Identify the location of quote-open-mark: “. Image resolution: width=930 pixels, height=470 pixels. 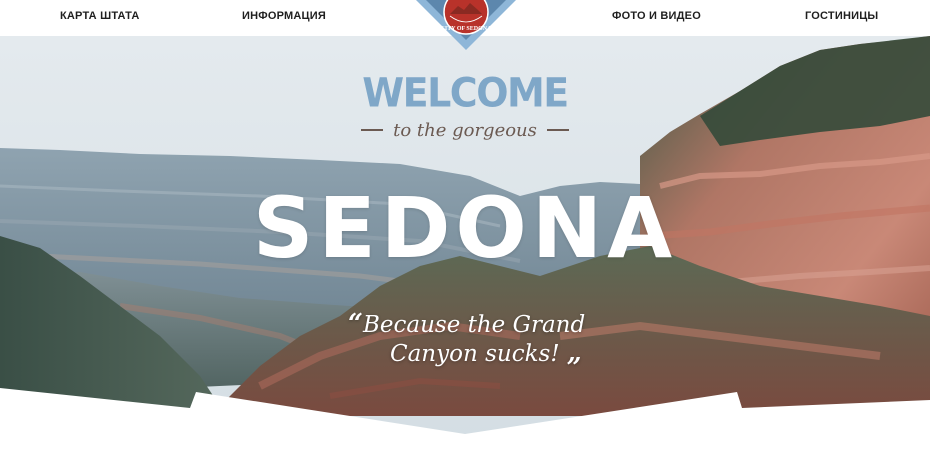
(355, 324).